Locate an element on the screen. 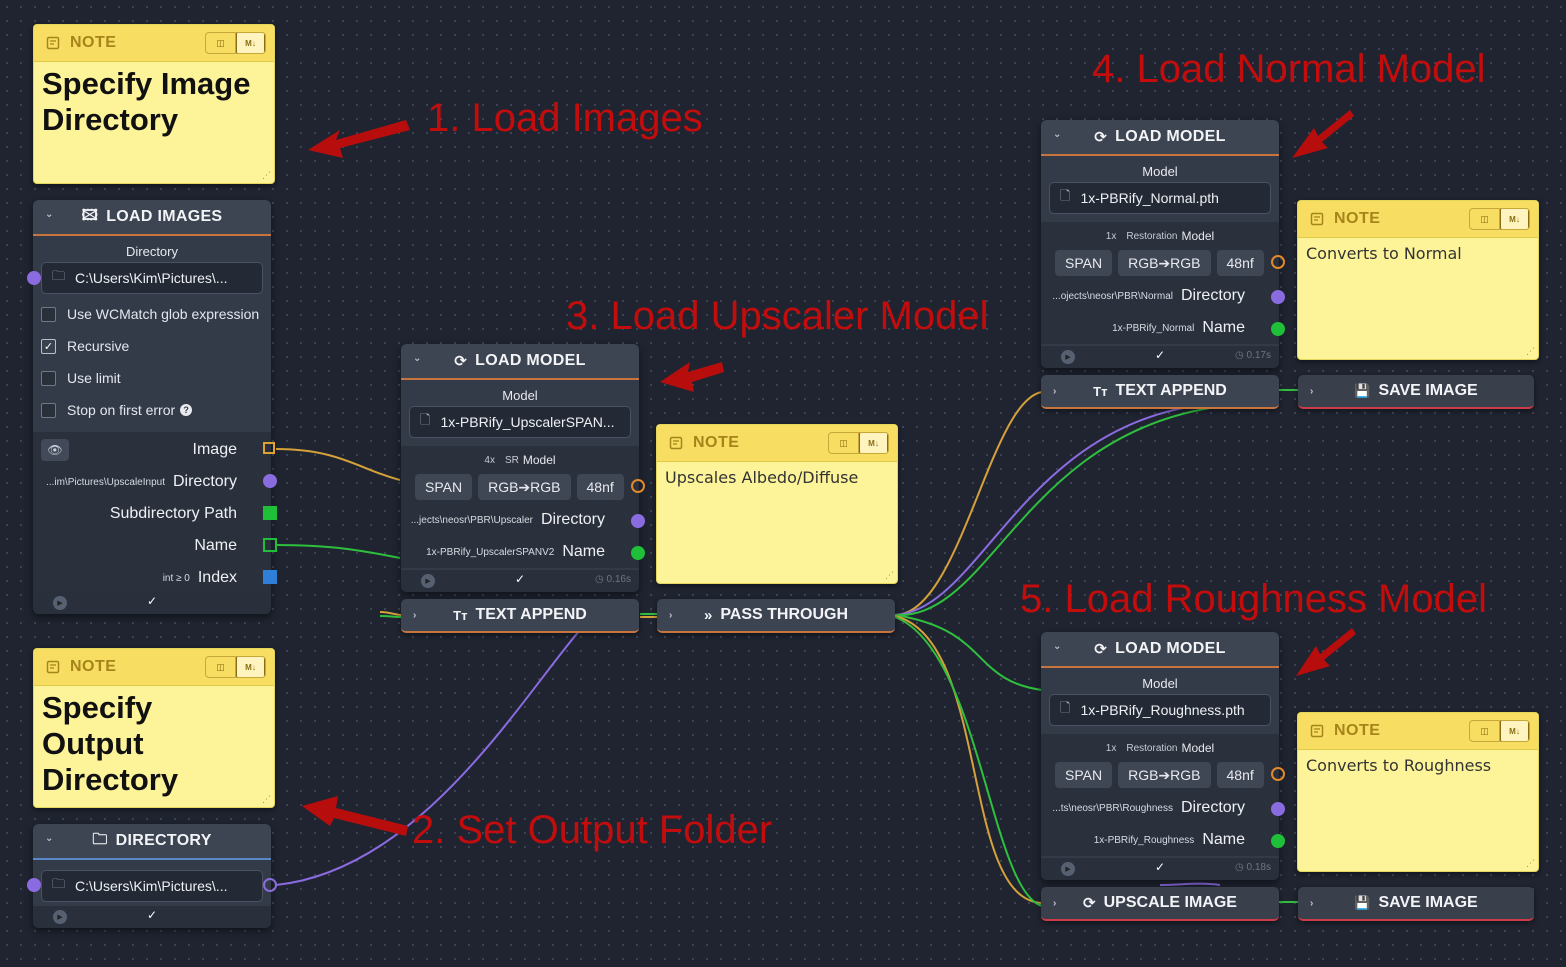 The height and width of the screenshot is (967, 1566). node-header: ⌄ 🗀 DIRECTORY is located at coordinates (152, 842).